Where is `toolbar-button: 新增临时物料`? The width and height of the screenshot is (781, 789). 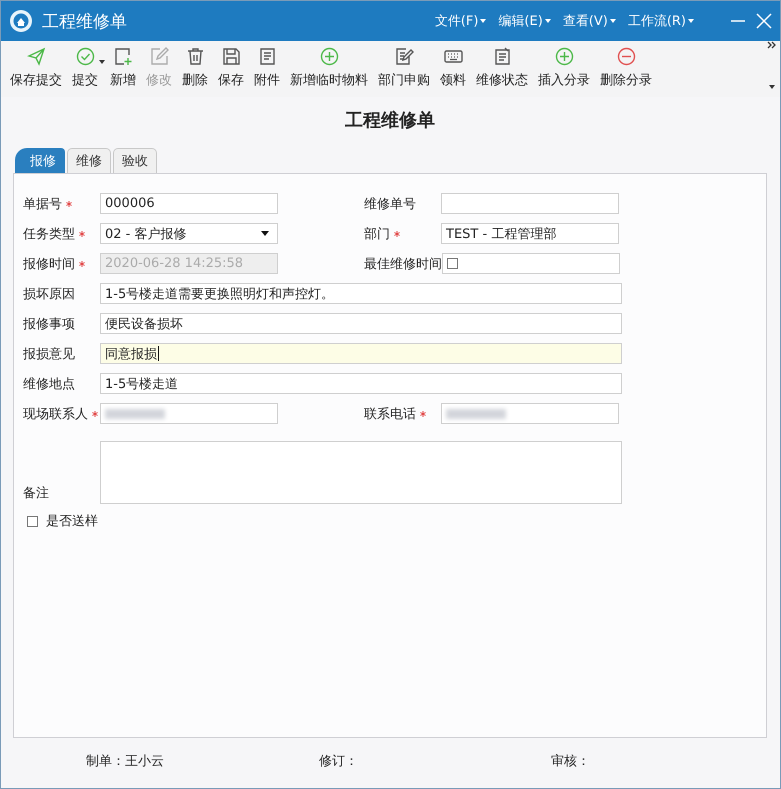 toolbar-button: 新增临时物料 is located at coordinates (329, 66).